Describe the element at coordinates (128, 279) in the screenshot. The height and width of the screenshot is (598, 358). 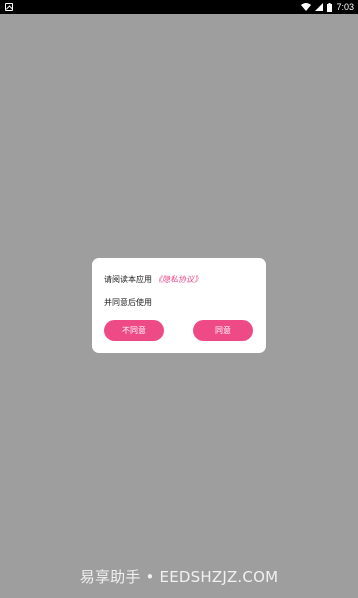
I see `dialog-message-prefix: 请阅读本应用` at that location.